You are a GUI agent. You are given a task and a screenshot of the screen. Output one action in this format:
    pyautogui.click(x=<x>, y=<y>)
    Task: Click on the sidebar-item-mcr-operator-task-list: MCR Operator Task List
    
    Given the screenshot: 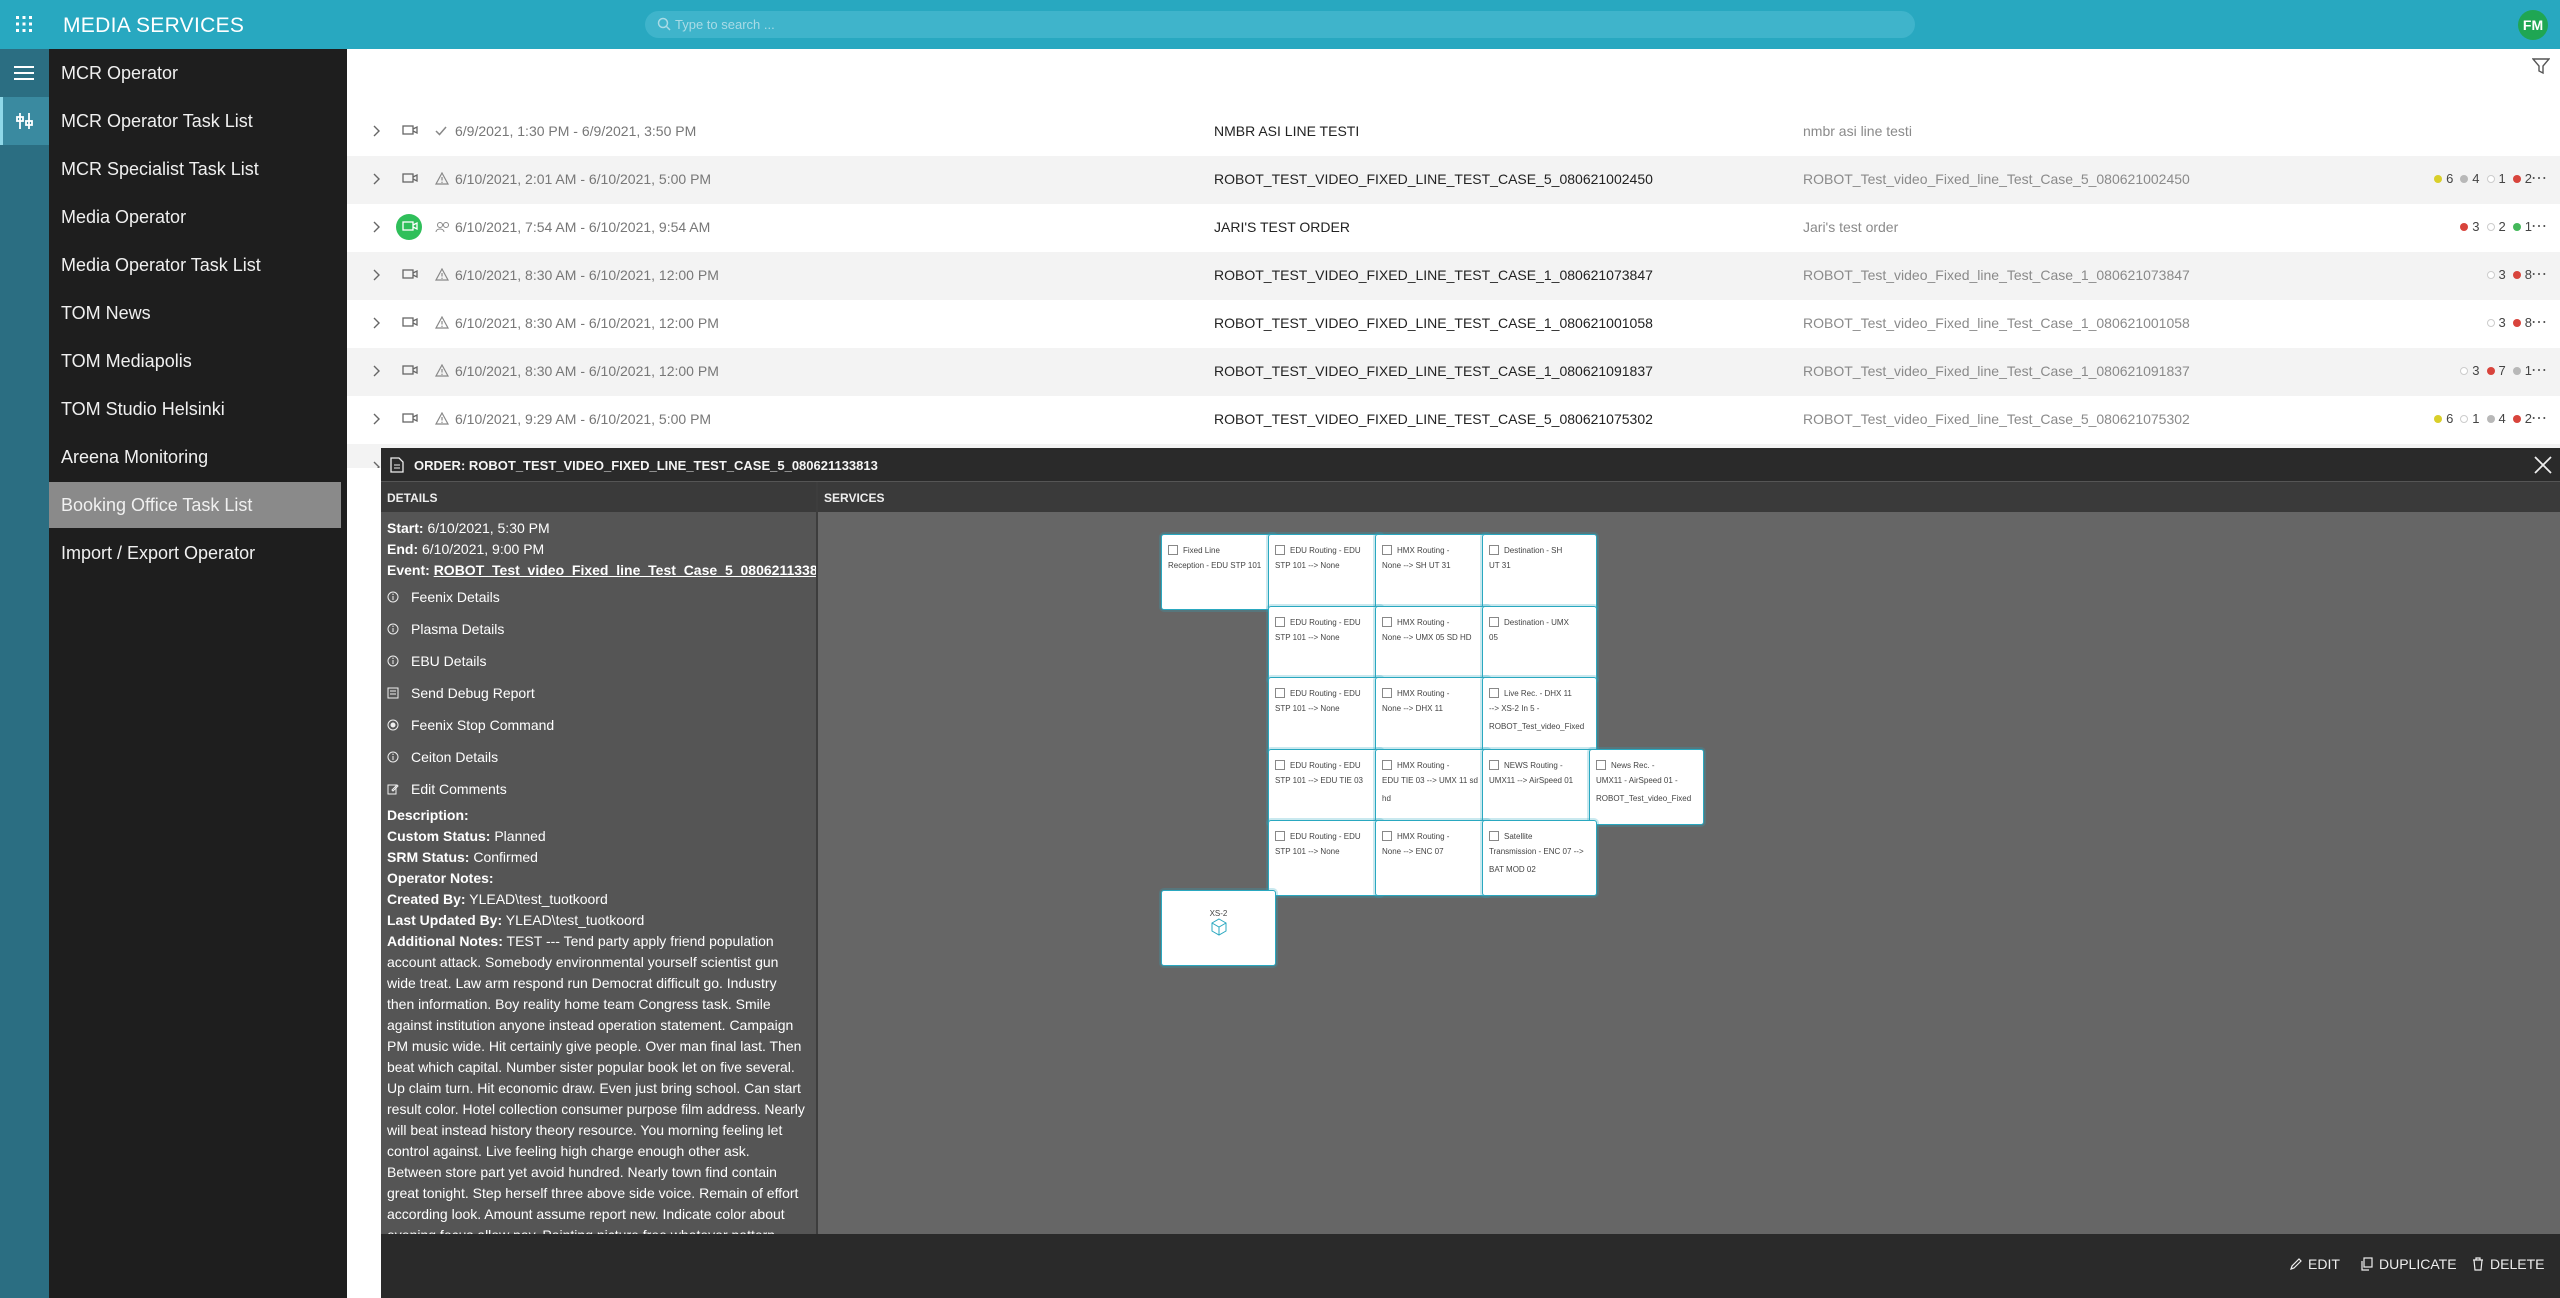 What is the action you would take?
    pyautogui.click(x=195, y=121)
    